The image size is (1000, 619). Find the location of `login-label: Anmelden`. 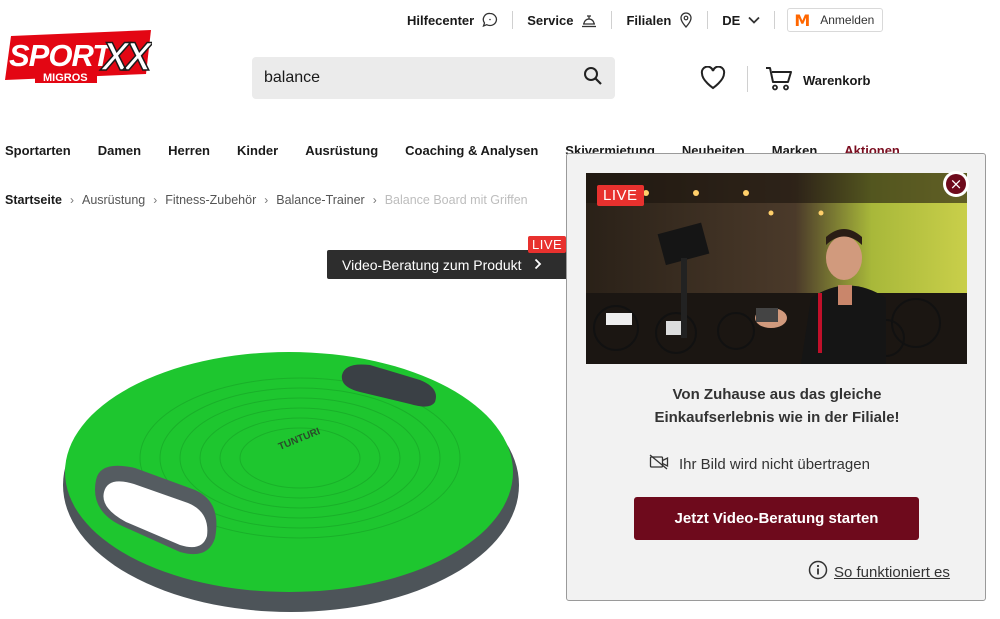

login-label: Anmelden is located at coordinates (847, 20).